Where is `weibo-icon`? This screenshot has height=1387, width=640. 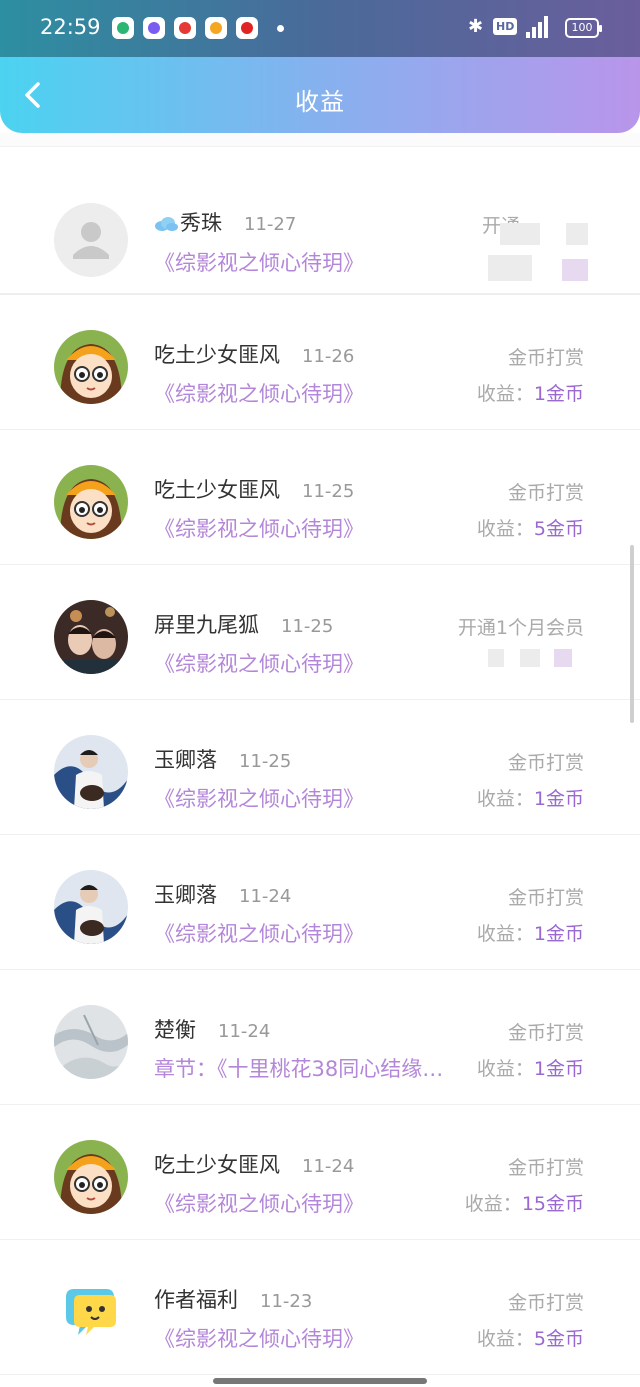 weibo-icon is located at coordinates (216, 28).